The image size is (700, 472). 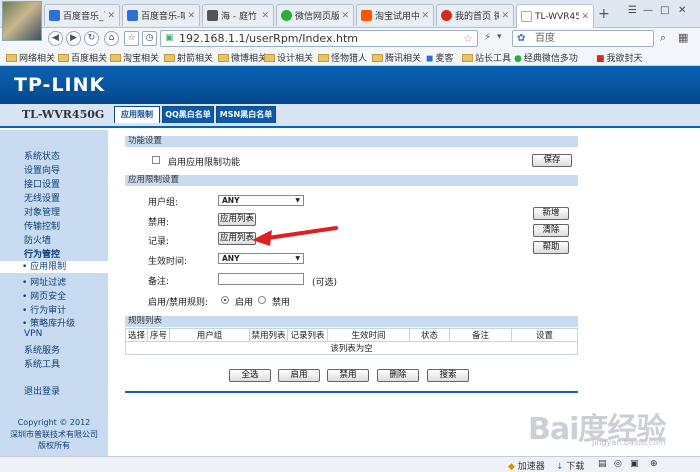 I want to click on back-icon: ◀, so click(x=55, y=38).